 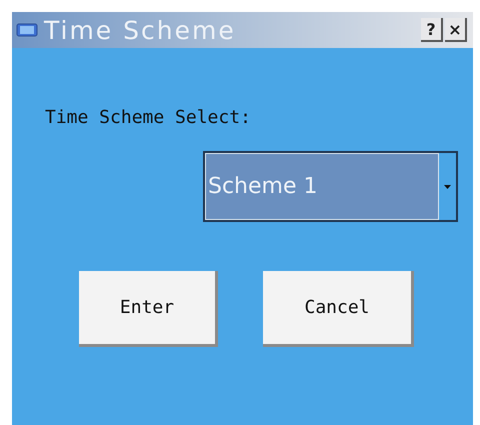 What do you see at coordinates (338, 309) in the screenshot?
I see `cancel-button: Cancel` at bounding box center [338, 309].